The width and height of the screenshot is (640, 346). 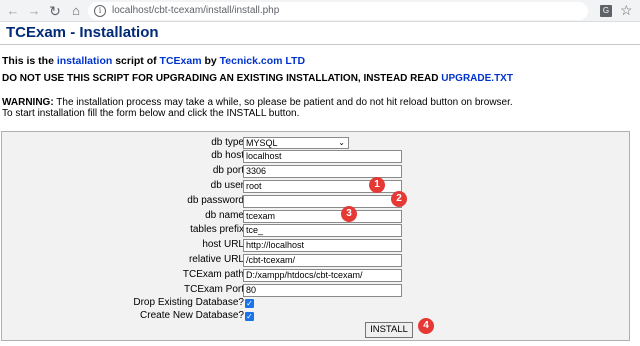 I want to click on db-password-label: db password, so click(x=215, y=200).